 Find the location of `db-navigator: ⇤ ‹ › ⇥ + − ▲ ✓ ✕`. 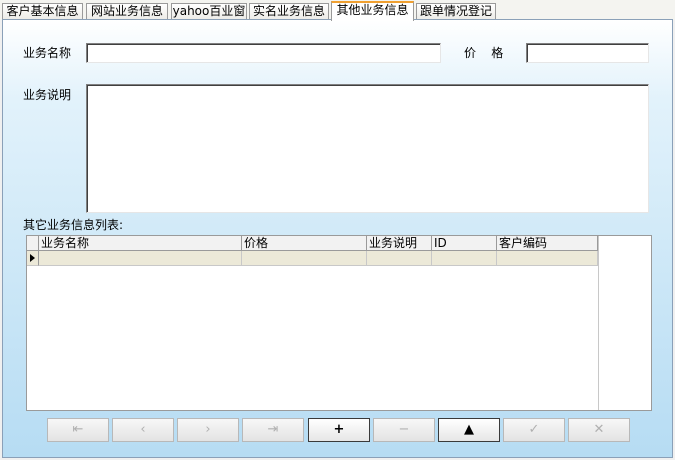

db-navigator: ⇤ ‹ › ⇥ + − ▲ ✓ ✕ is located at coordinates (341, 431).